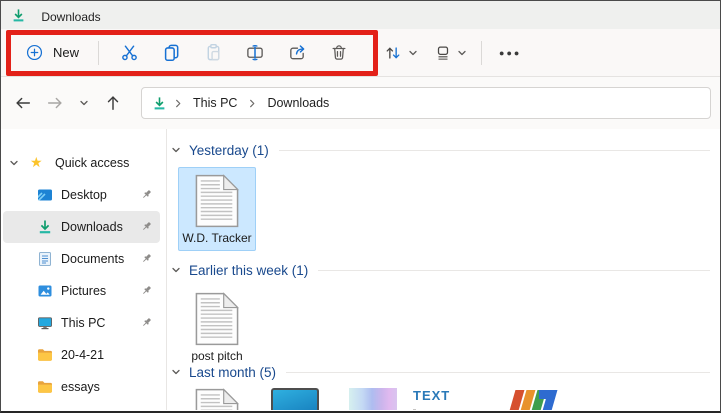  Describe the element at coordinates (450, 53) in the screenshot. I see `view-button` at that location.